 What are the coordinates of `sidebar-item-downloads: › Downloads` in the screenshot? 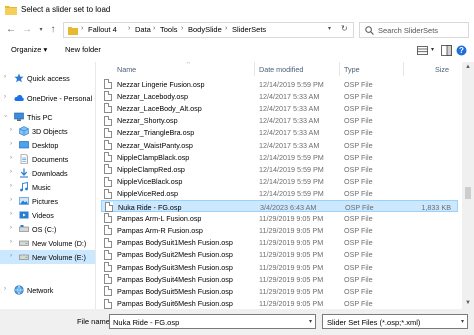 It's located at (47, 173).